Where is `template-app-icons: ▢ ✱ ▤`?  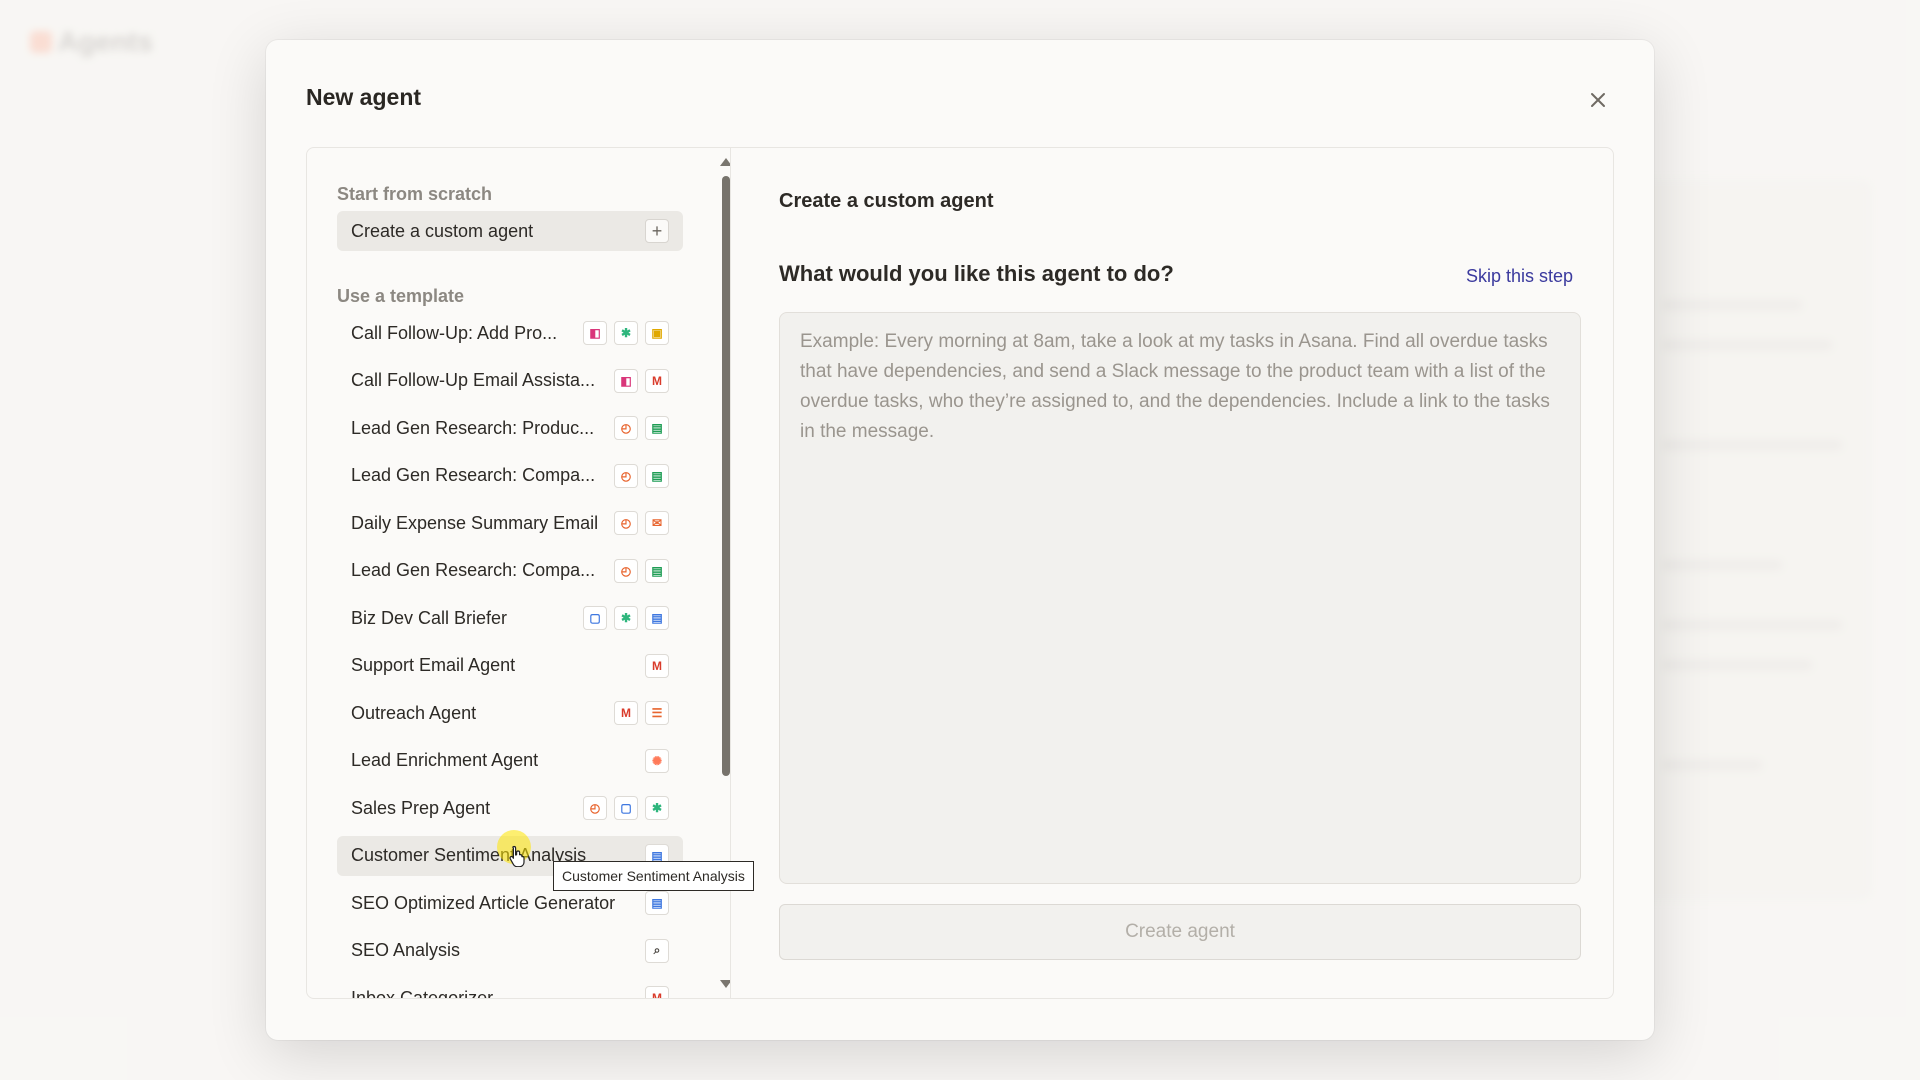
template-app-icons: ▢ ✱ ▤ is located at coordinates (626, 618).